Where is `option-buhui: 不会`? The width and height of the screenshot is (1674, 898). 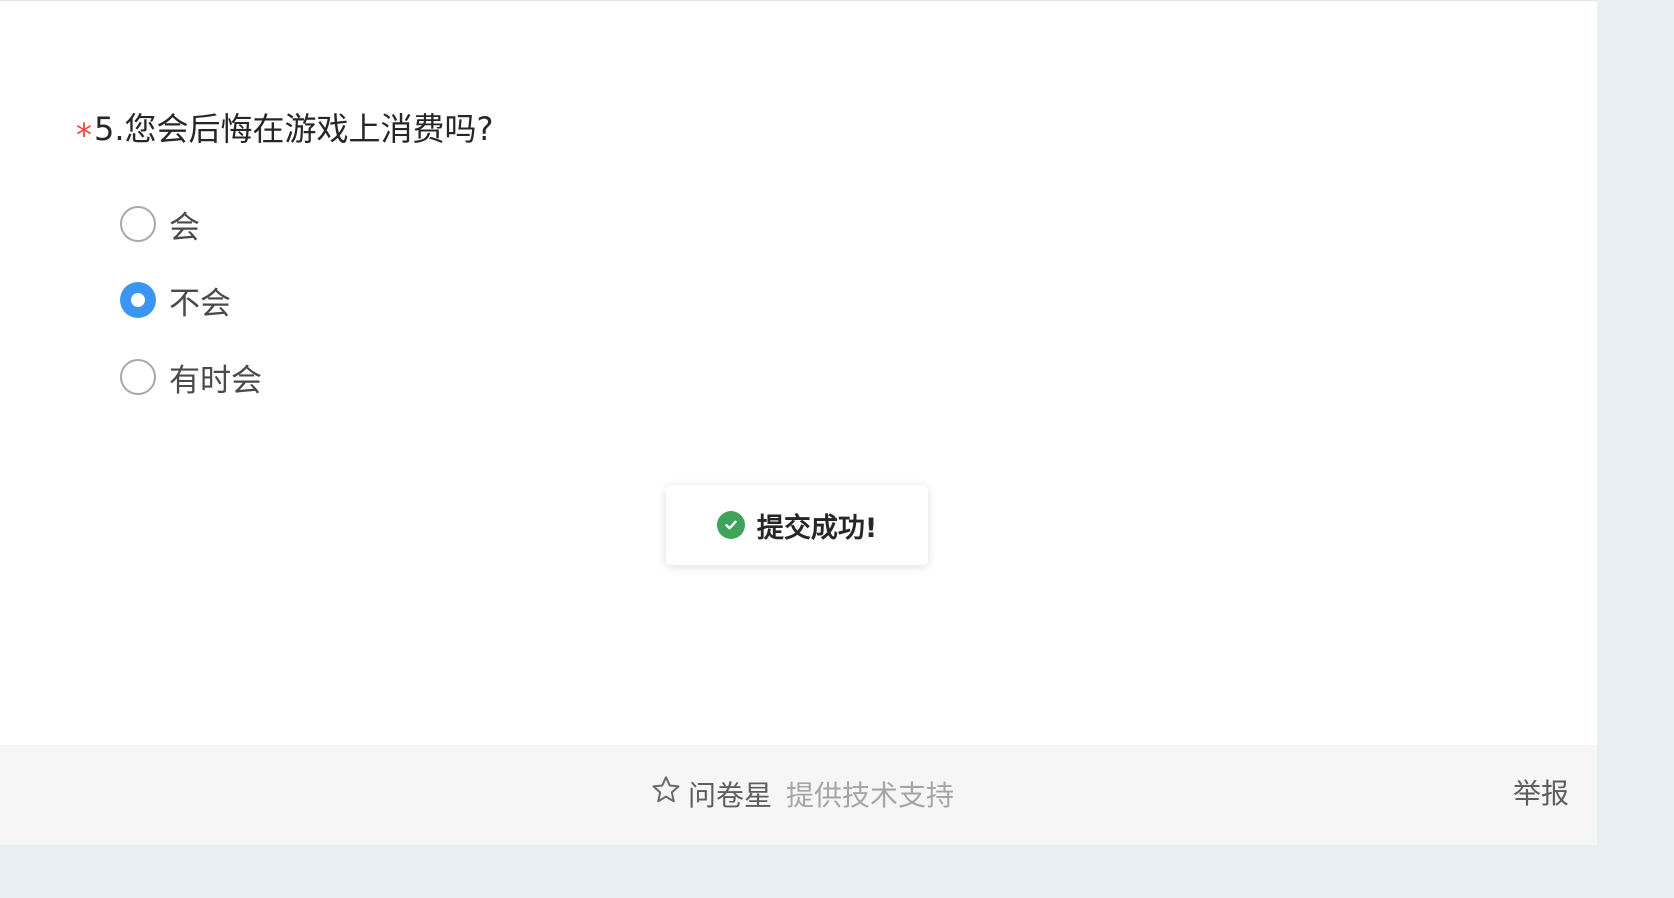 option-buhui: 不会 is located at coordinates (175, 301).